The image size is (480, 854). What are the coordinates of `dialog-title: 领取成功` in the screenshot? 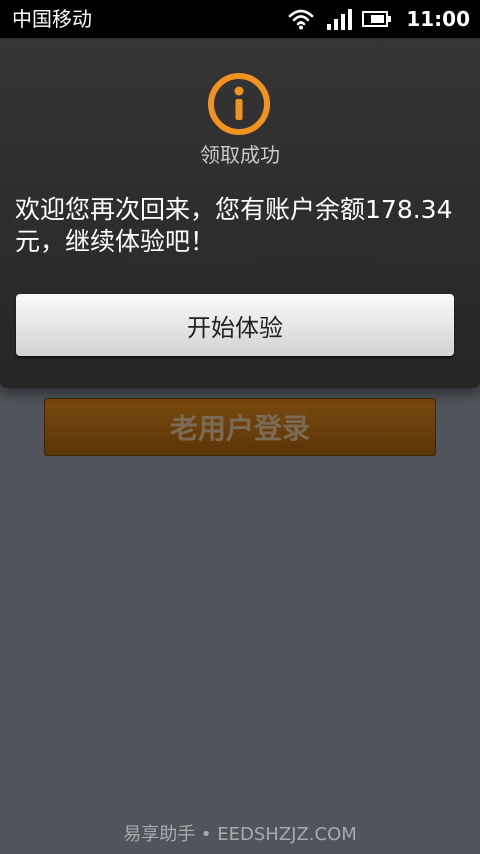 It's located at (240, 155).